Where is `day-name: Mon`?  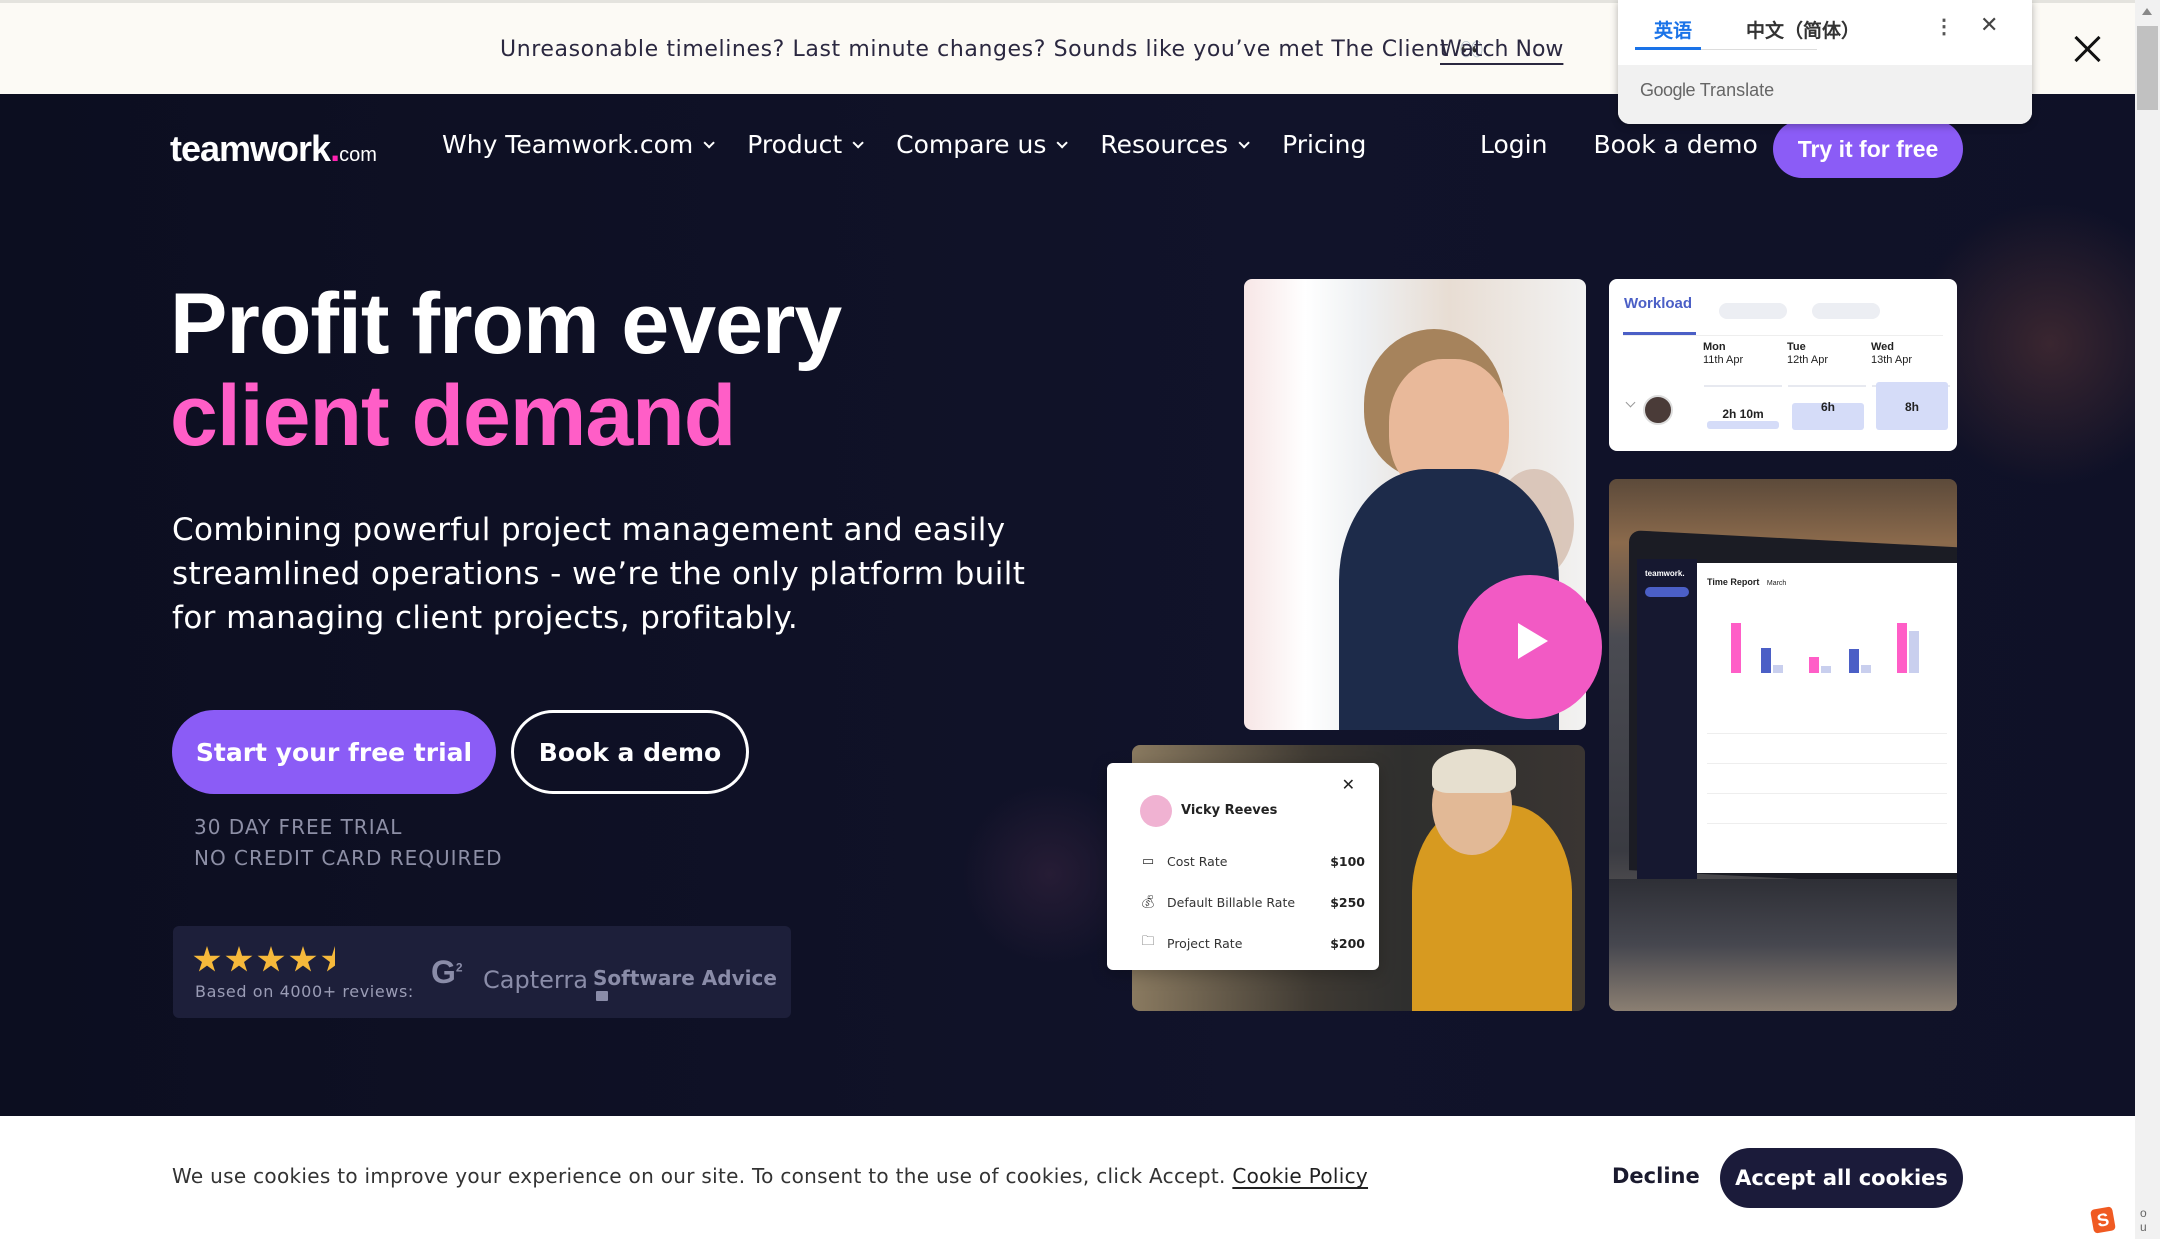
day-name: Mon is located at coordinates (1714, 347).